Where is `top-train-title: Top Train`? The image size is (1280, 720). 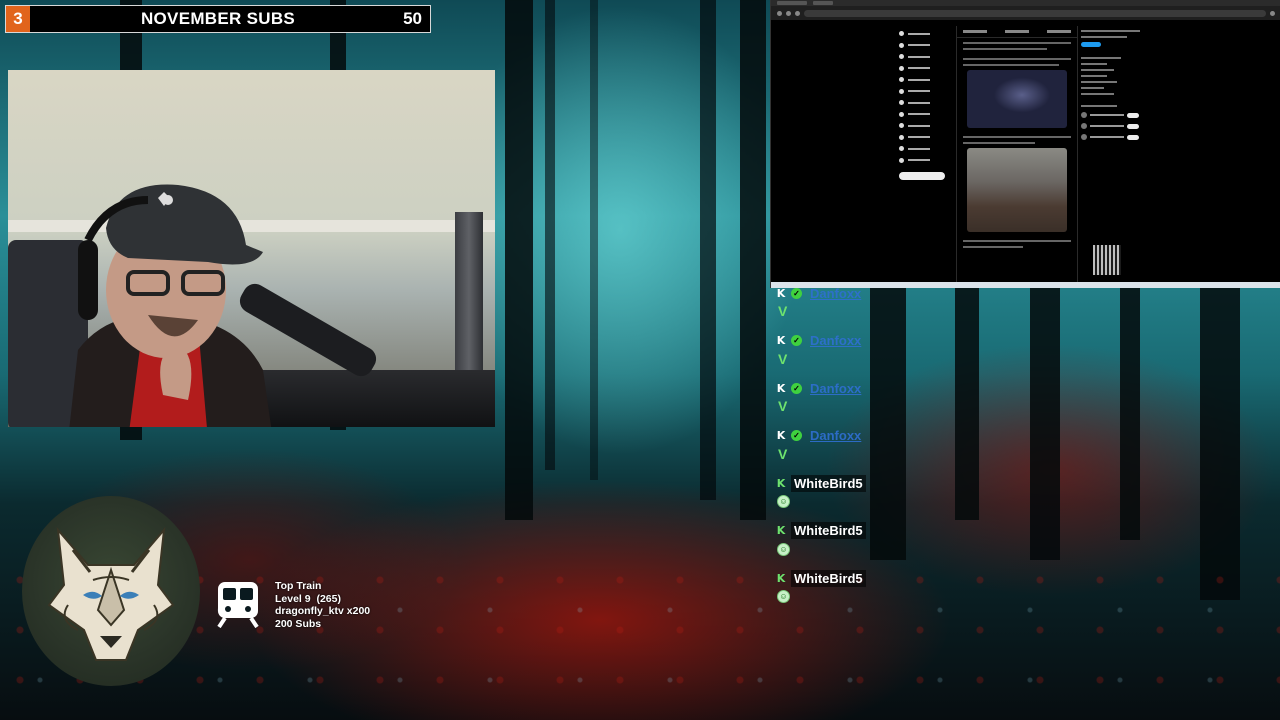 top-train-title: Top Train is located at coordinates (298, 586).